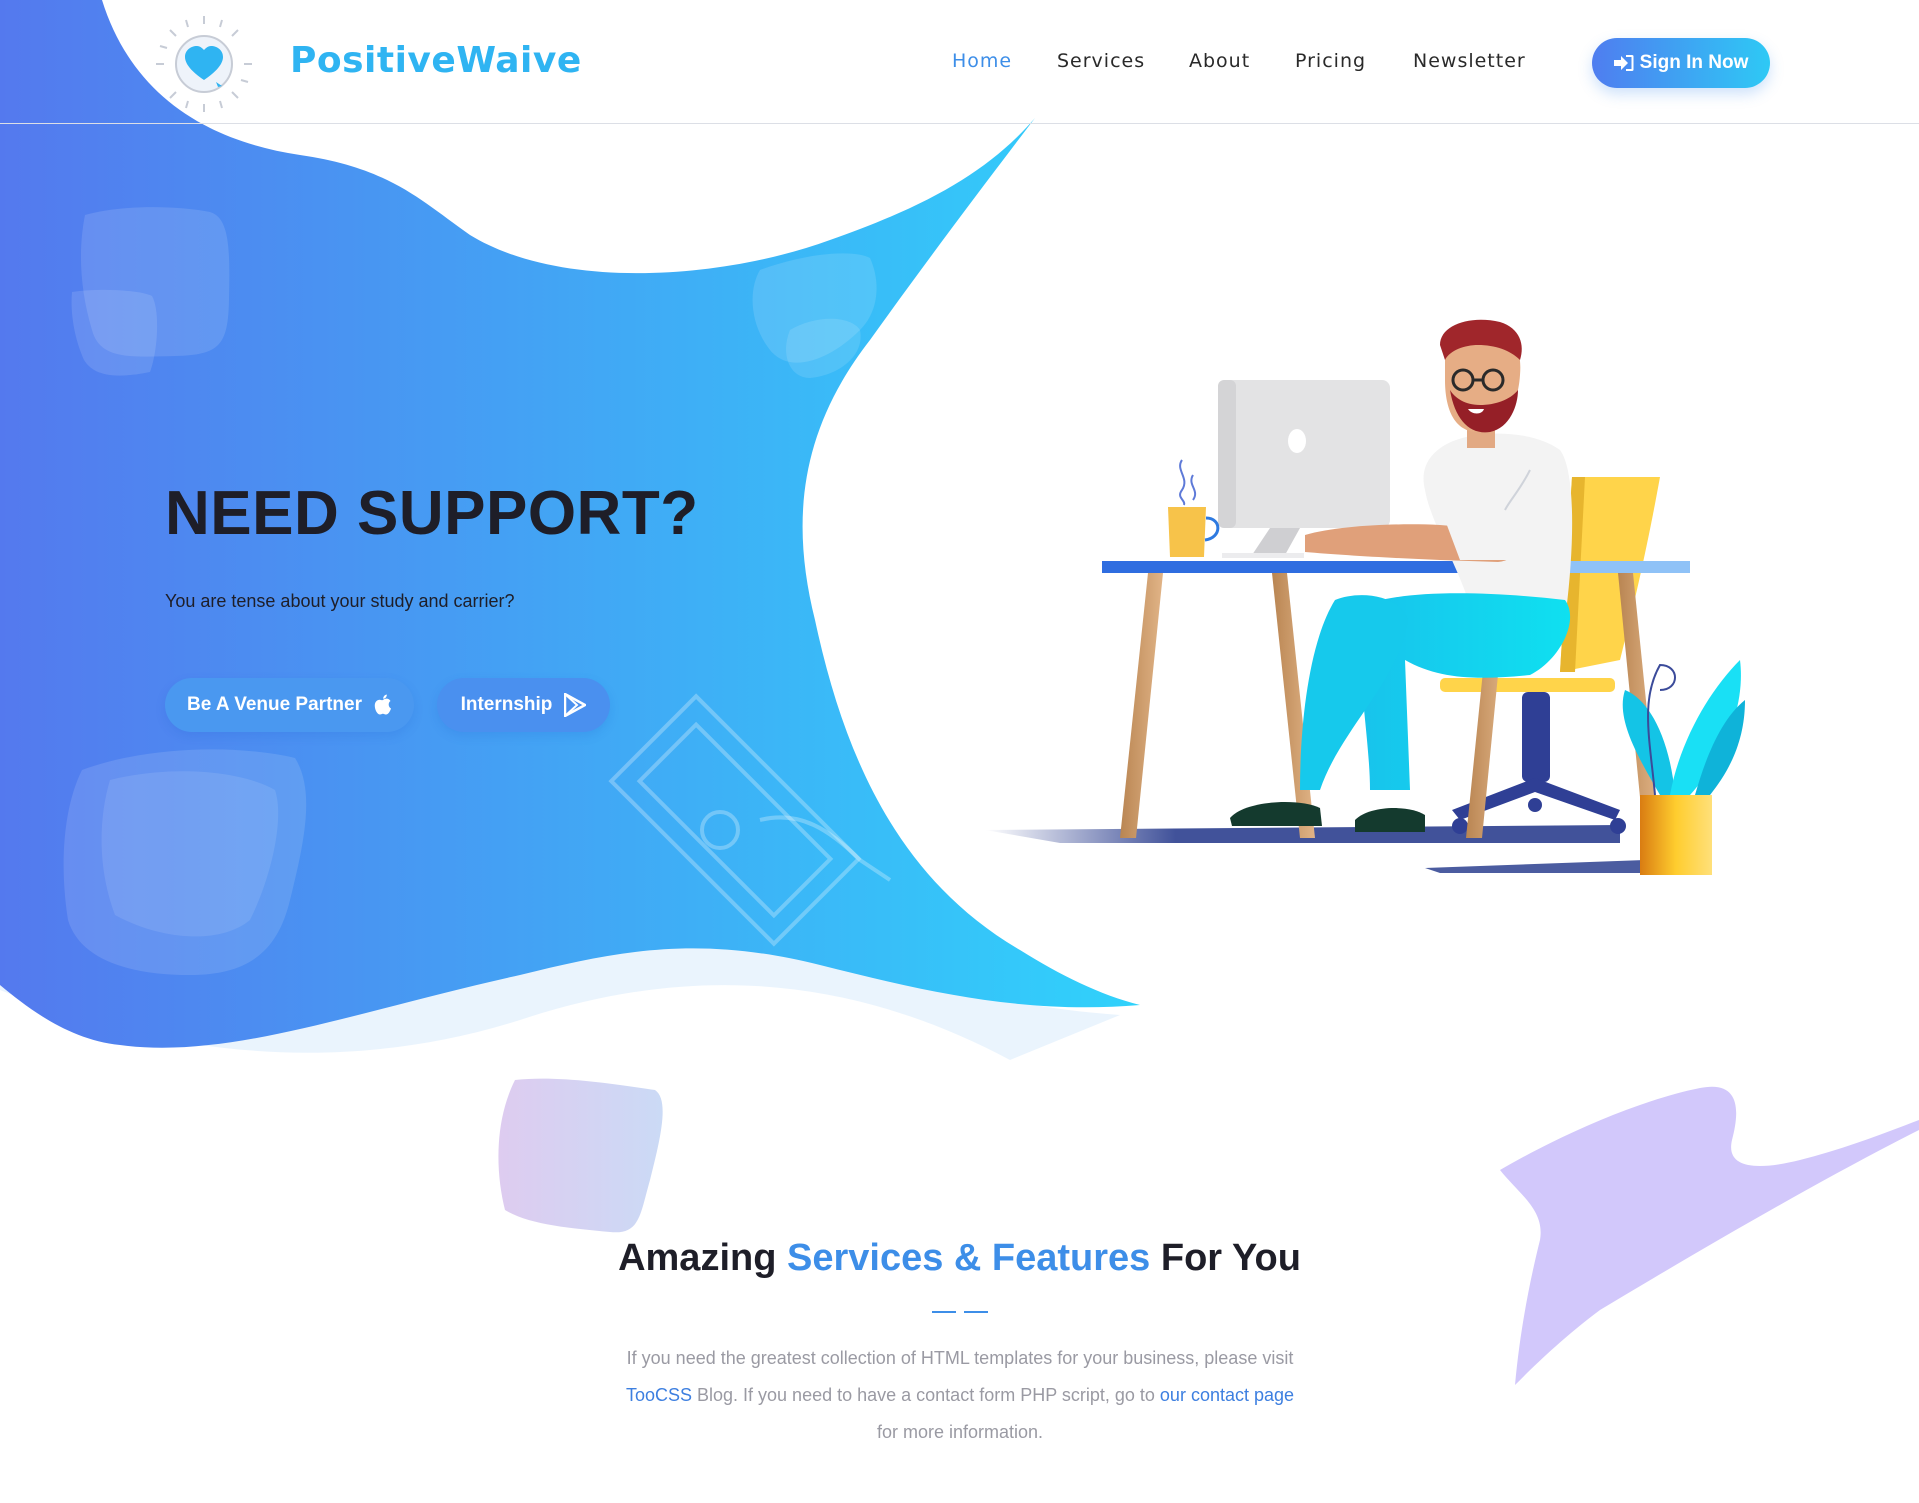 This screenshot has height=1503, width=1919. What do you see at coordinates (702, 1258) in the screenshot?
I see `section-title-prefix: Amazing` at bounding box center [702, 1258].